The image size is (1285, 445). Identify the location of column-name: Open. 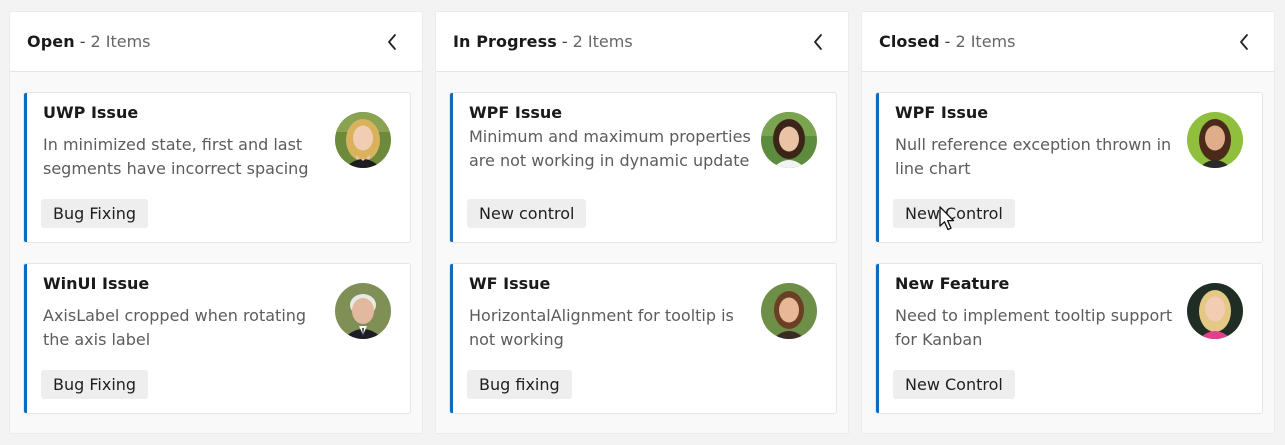
(51, 41).